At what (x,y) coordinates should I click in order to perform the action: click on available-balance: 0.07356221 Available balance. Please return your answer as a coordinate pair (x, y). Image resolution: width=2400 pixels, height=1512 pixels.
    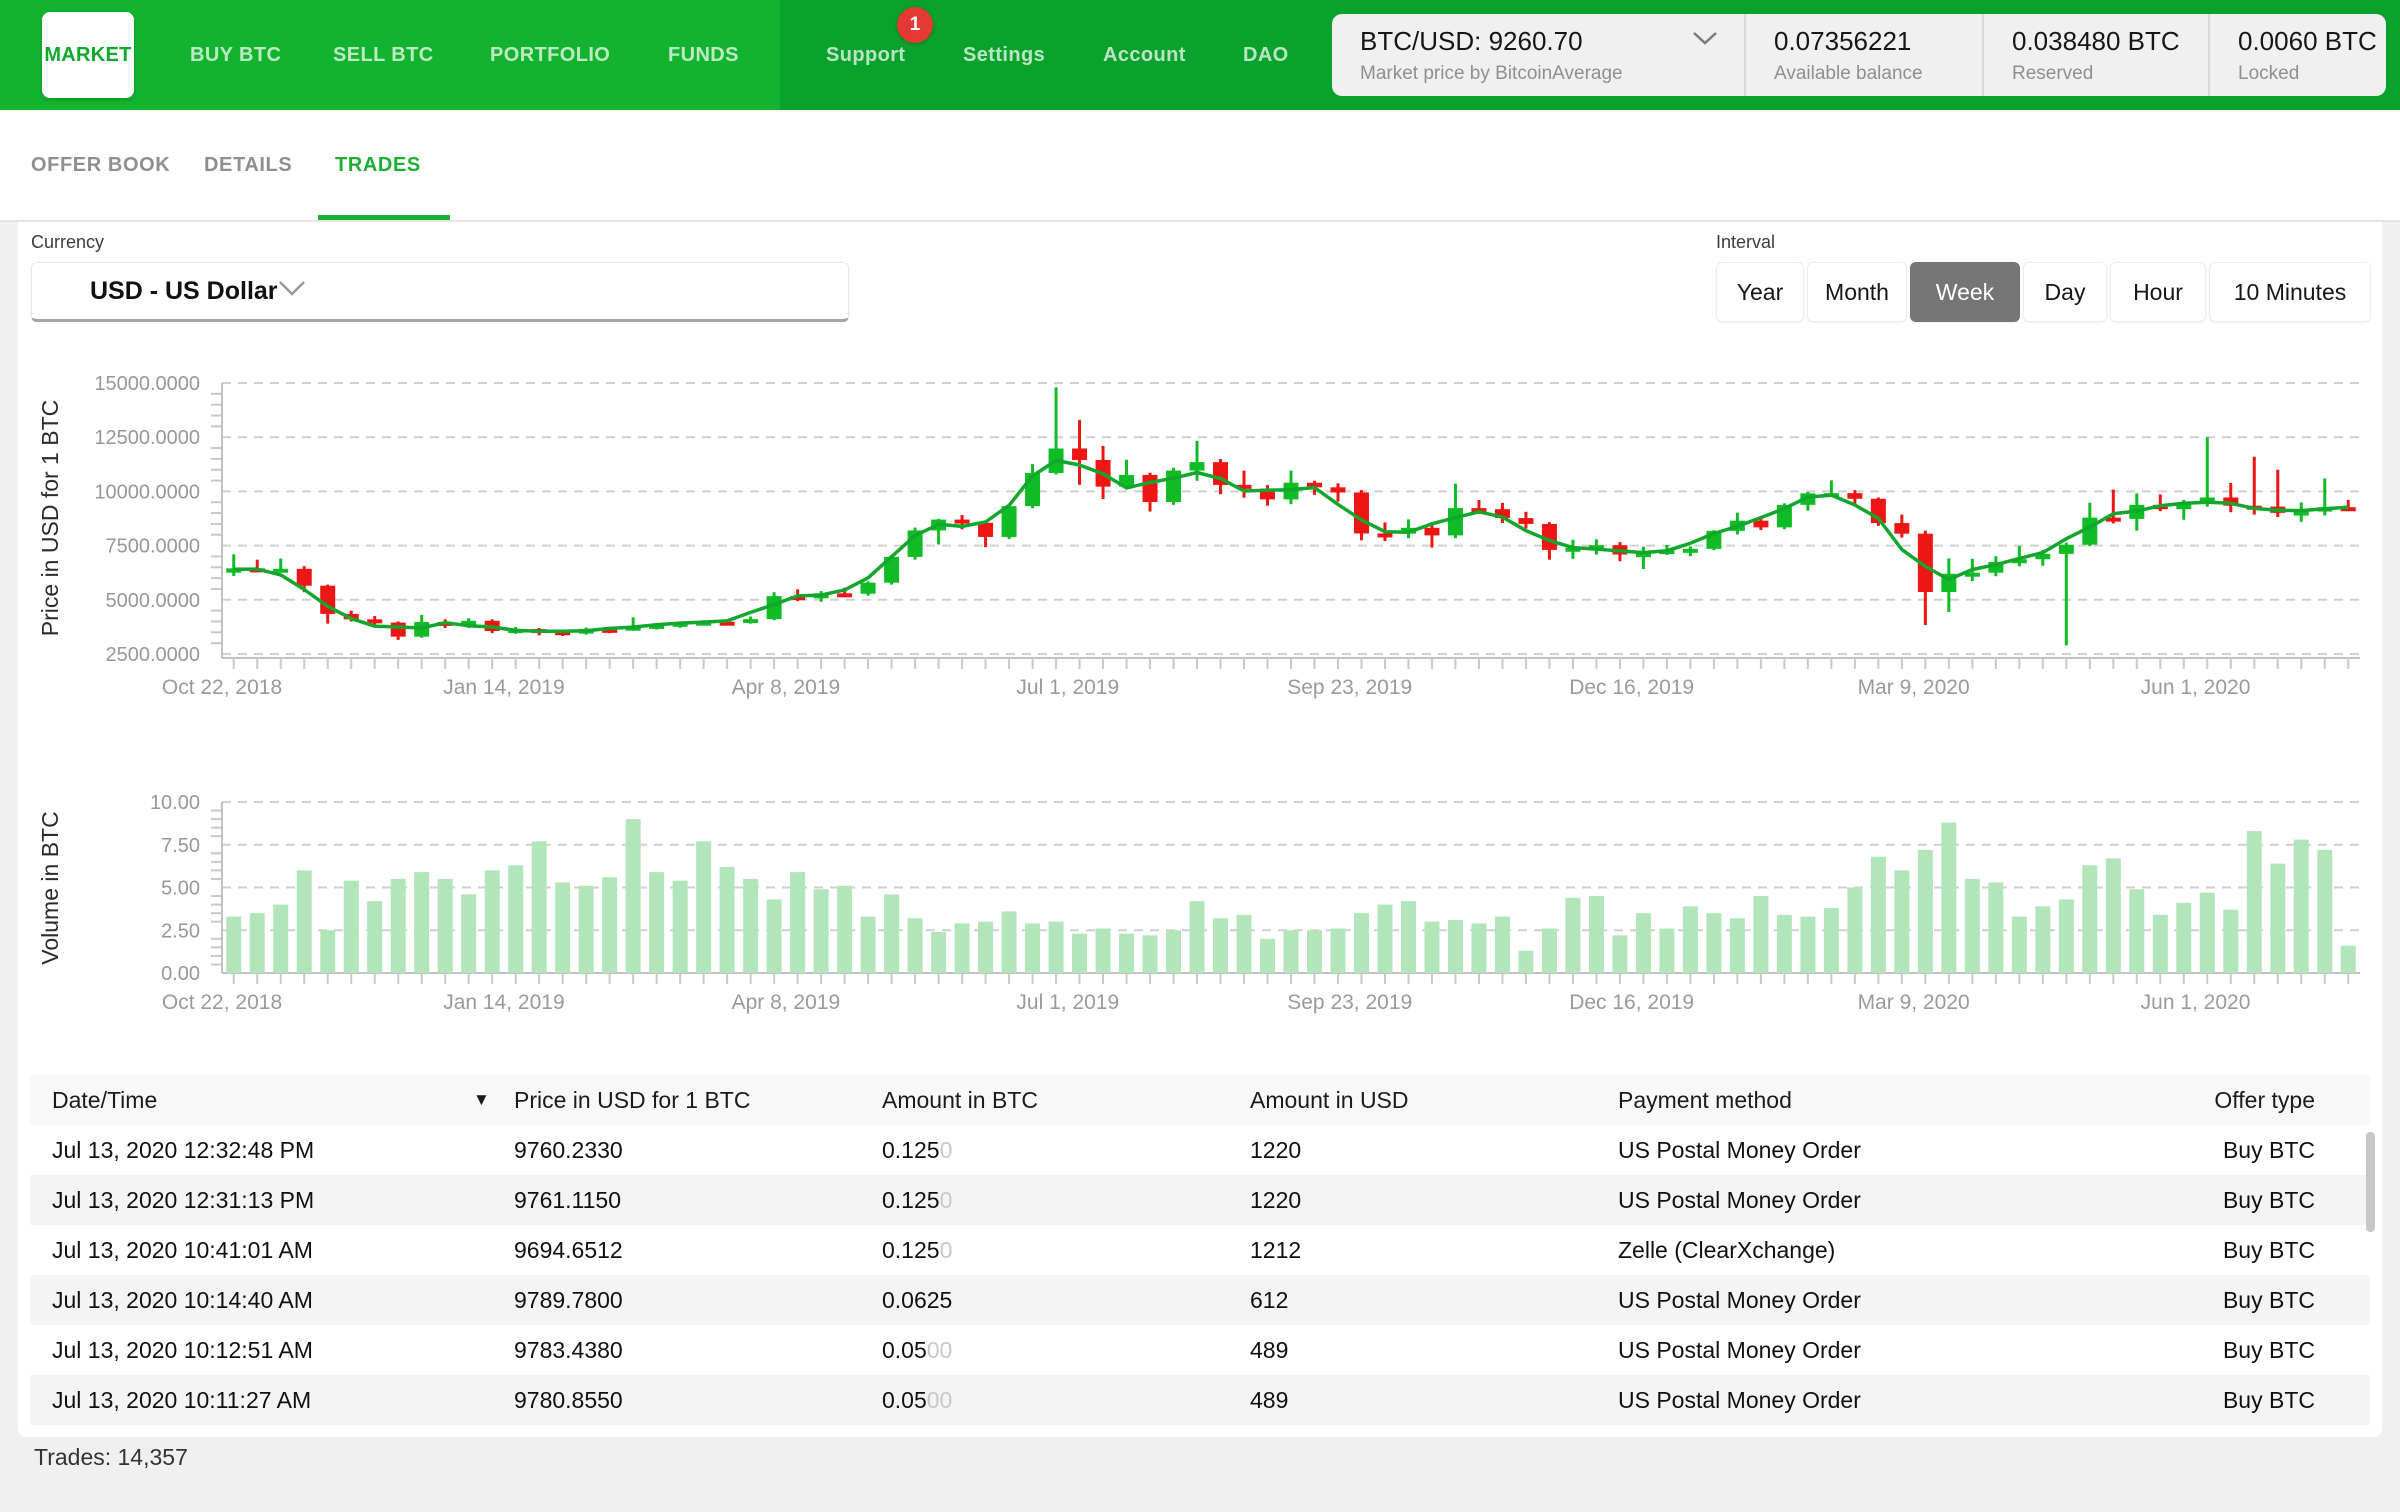
    Looking at the image, I should click on (1863, 55).